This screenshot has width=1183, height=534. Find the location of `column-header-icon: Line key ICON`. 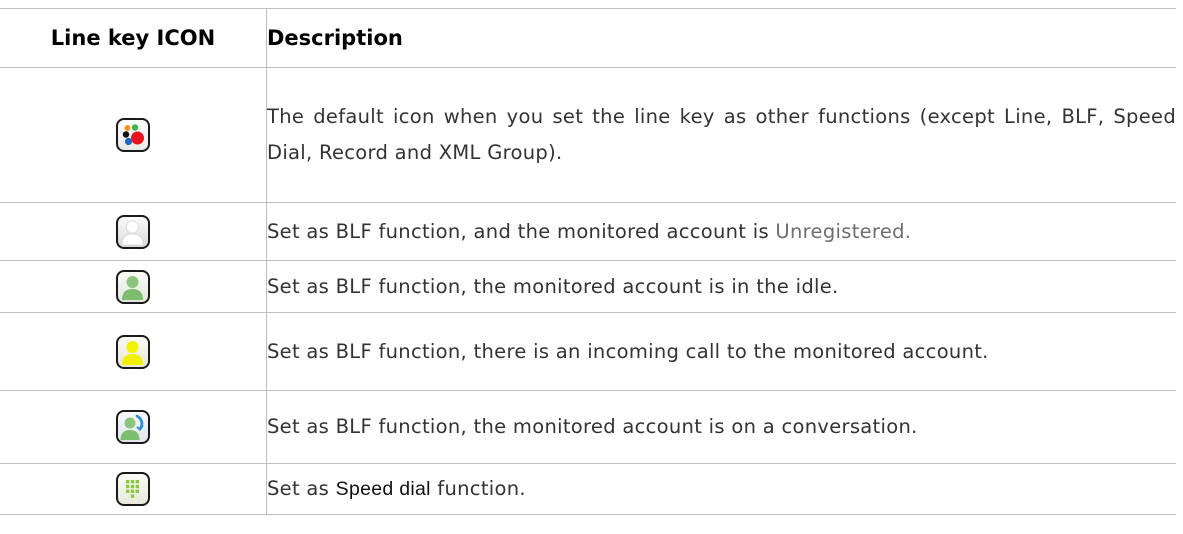

column-header-icon: Line key ICON is located at coordinates (133, 38).